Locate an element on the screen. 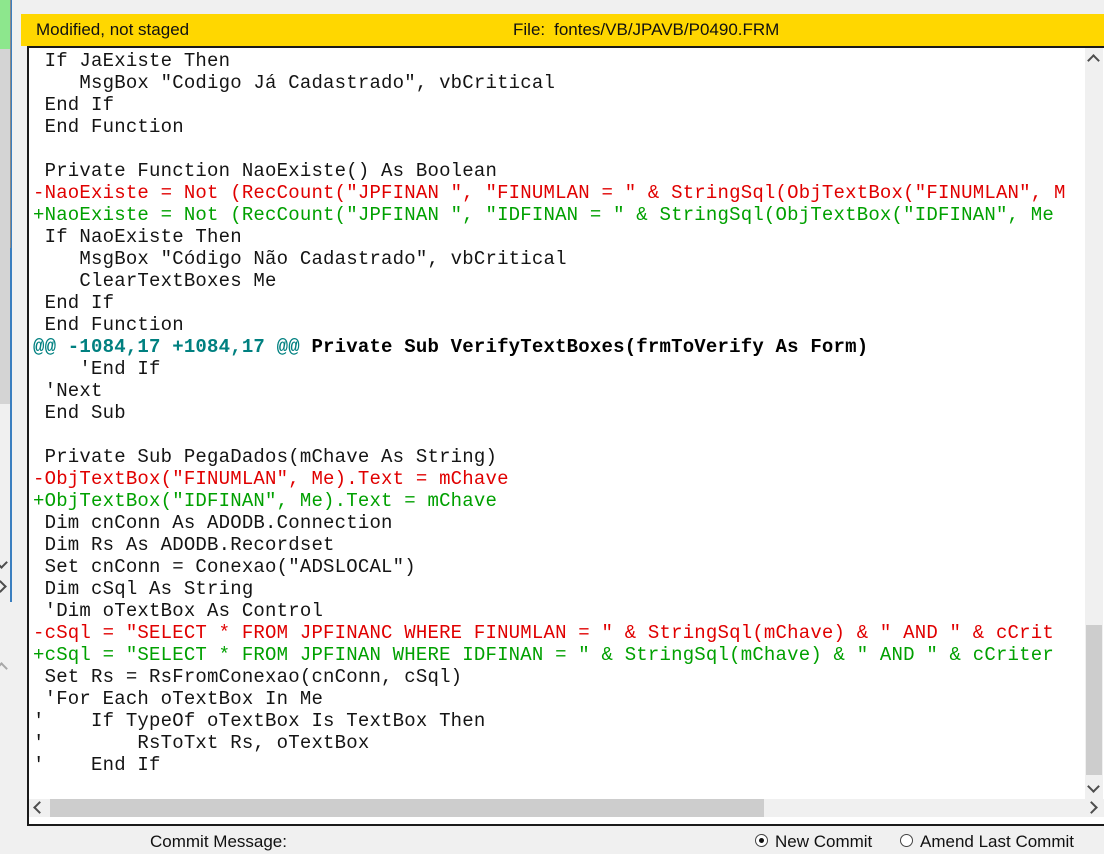  unstaged-list-scrollbar-thumb is located at coordinates (5, 202).